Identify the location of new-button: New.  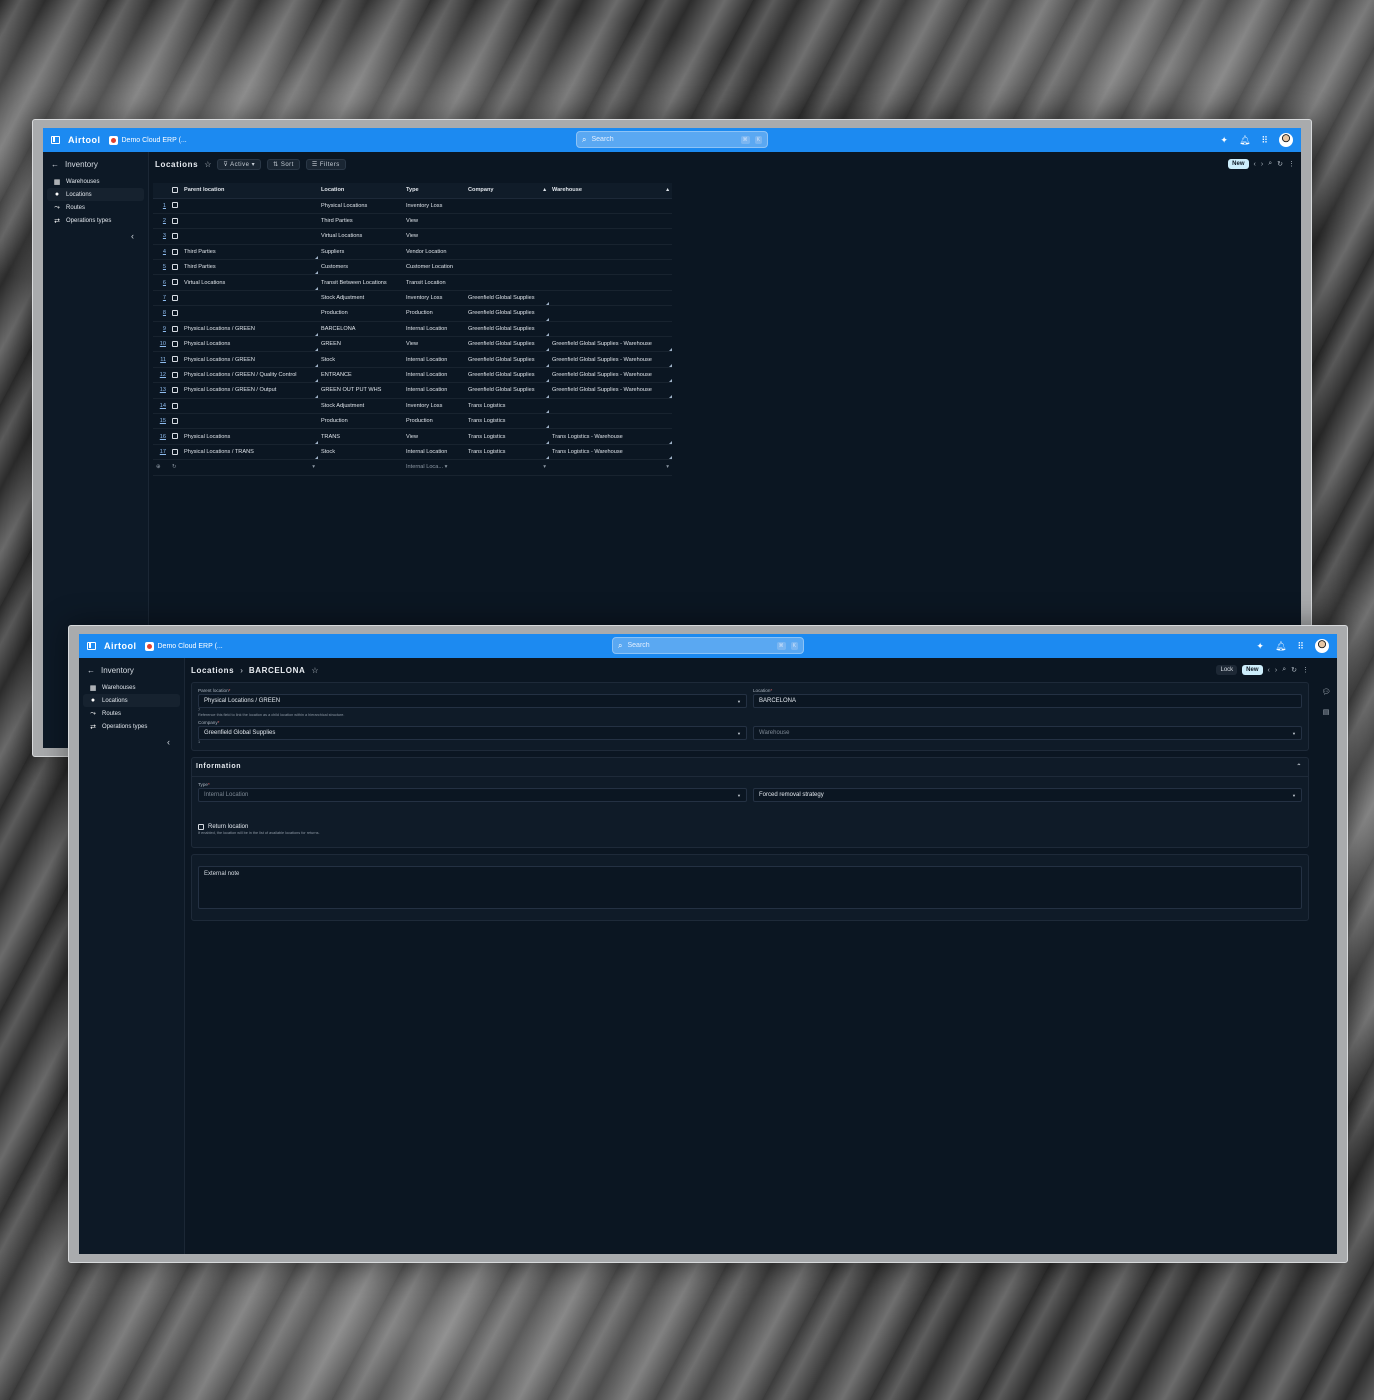
(1238, 164).